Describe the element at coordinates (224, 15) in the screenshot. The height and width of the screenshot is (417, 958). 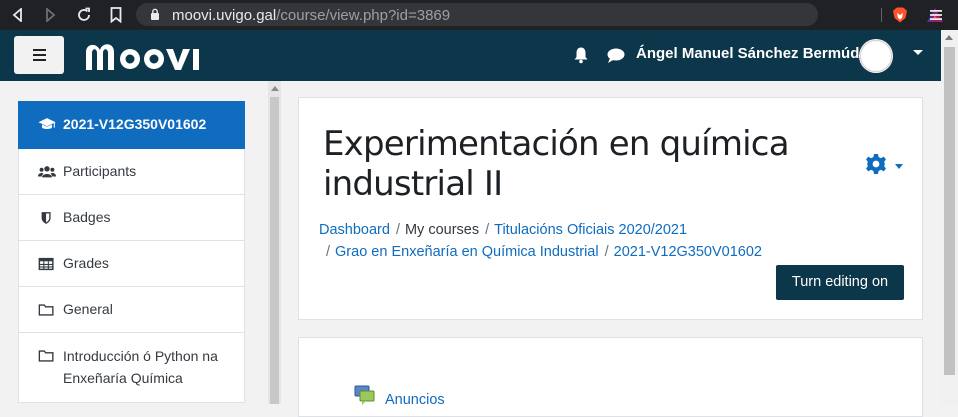
I see `url-domain: moovi.uvigo.gal` at that location.